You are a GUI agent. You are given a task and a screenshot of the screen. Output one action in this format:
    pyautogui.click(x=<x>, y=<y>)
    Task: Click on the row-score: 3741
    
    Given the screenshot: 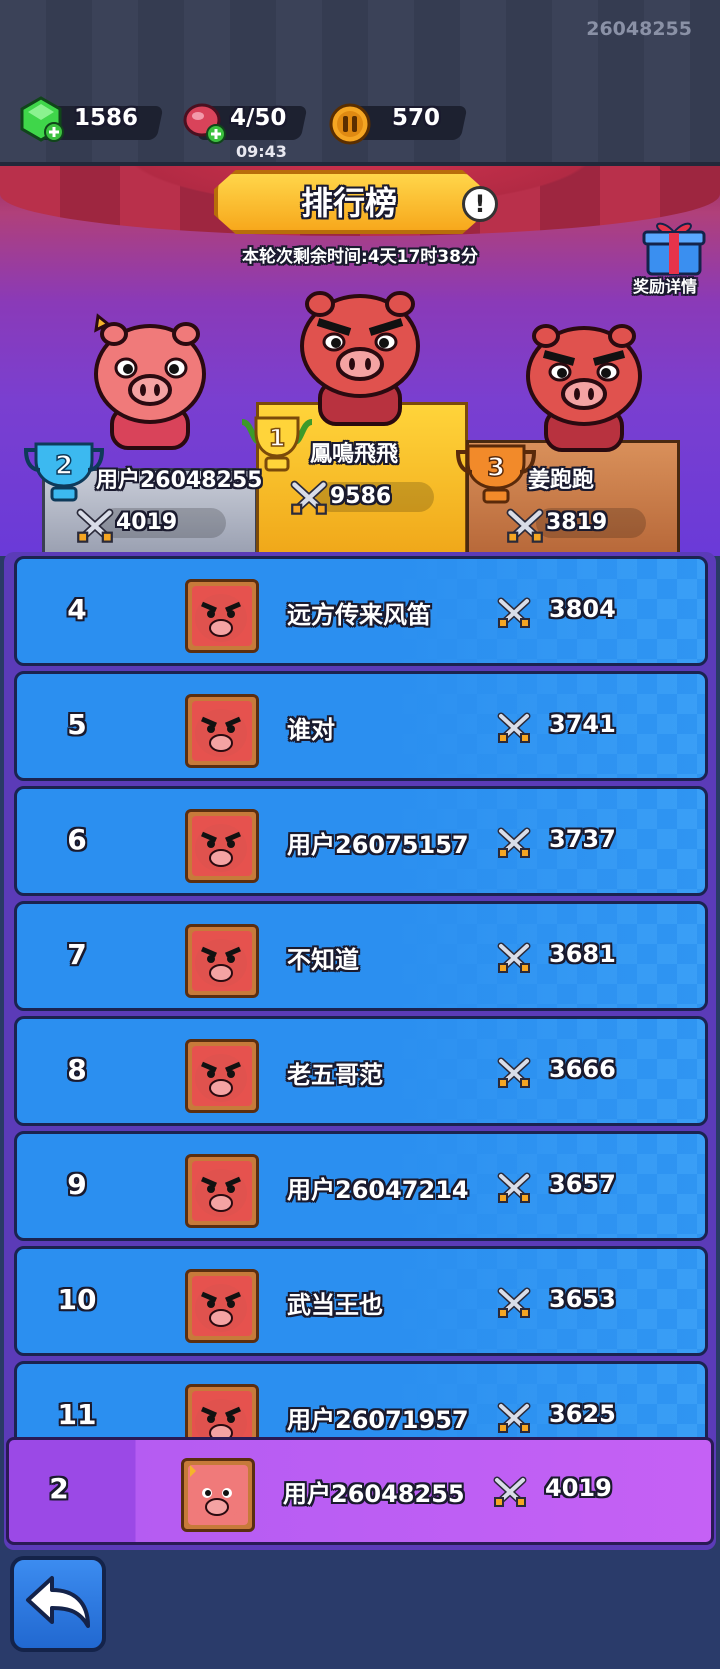 What is the action you would take?
    pyautogui.click(x=582, y=724)
    